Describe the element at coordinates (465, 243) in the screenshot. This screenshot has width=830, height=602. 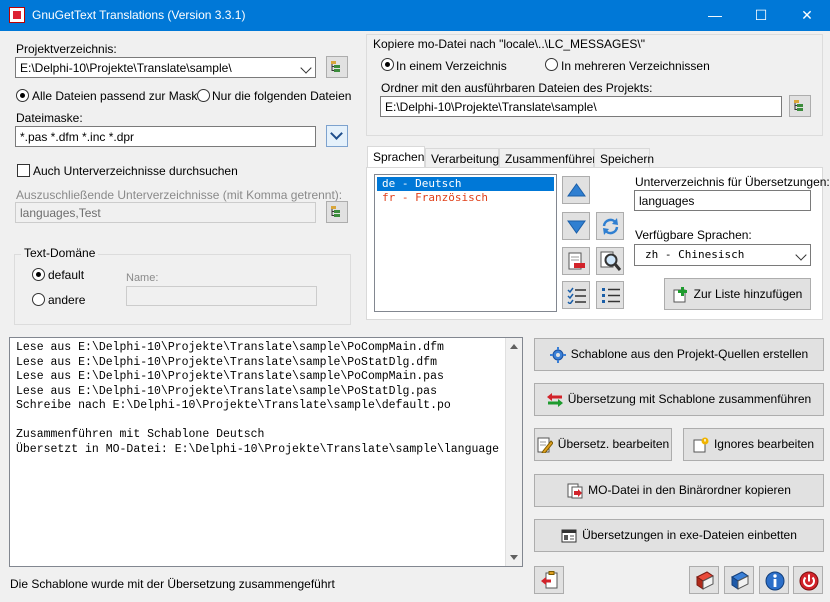
I see `language-list: de - Deutsch fr - Französisch` at that location.